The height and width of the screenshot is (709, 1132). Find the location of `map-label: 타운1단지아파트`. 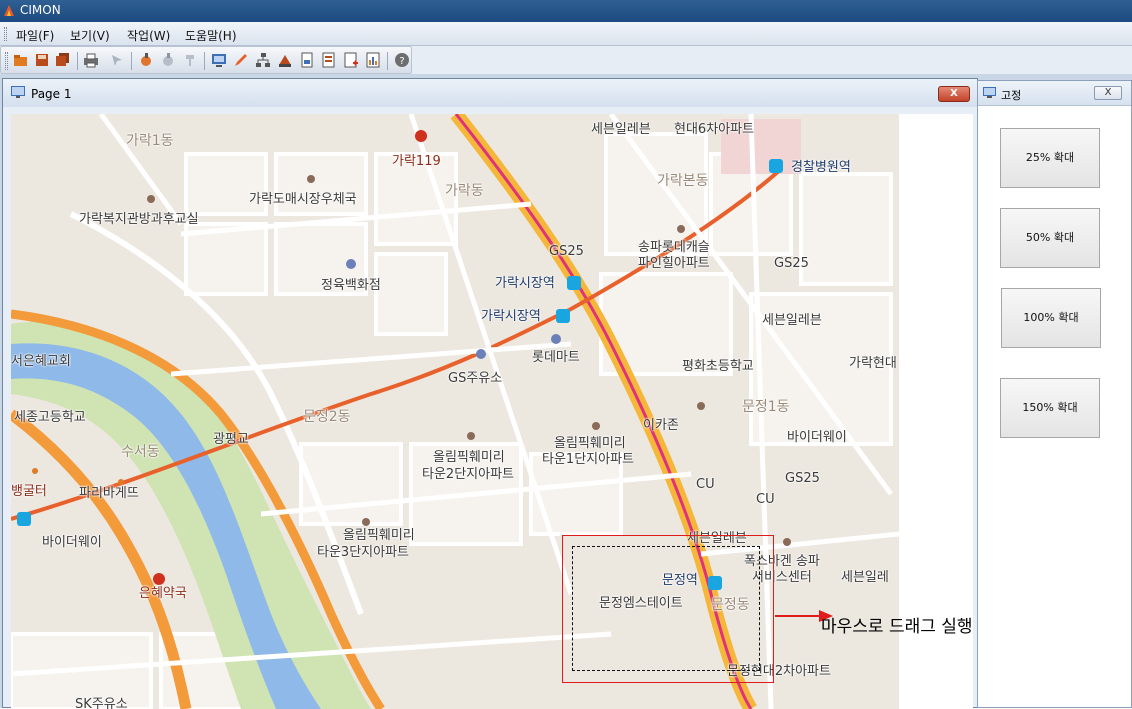

map-label: 타운1단지아파트 is located at coordinates (588, 459).